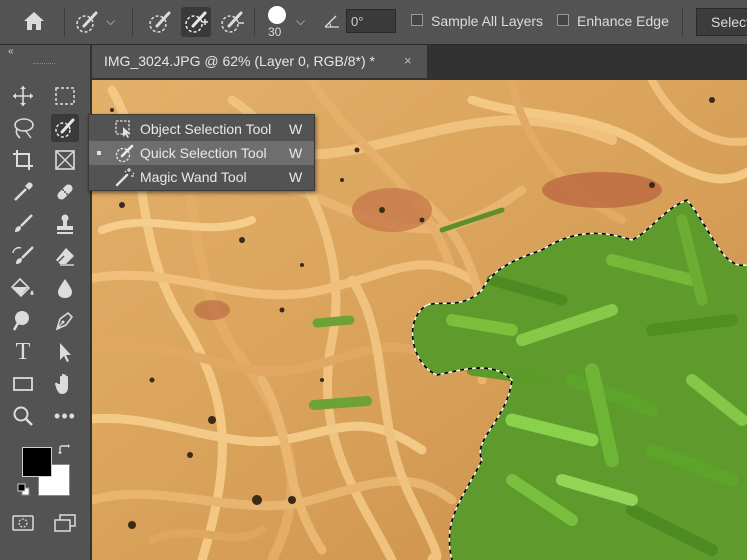 This screenshot has height=560, width=747. I want to click on subtract-from-selection-icon, so click(232, 22).